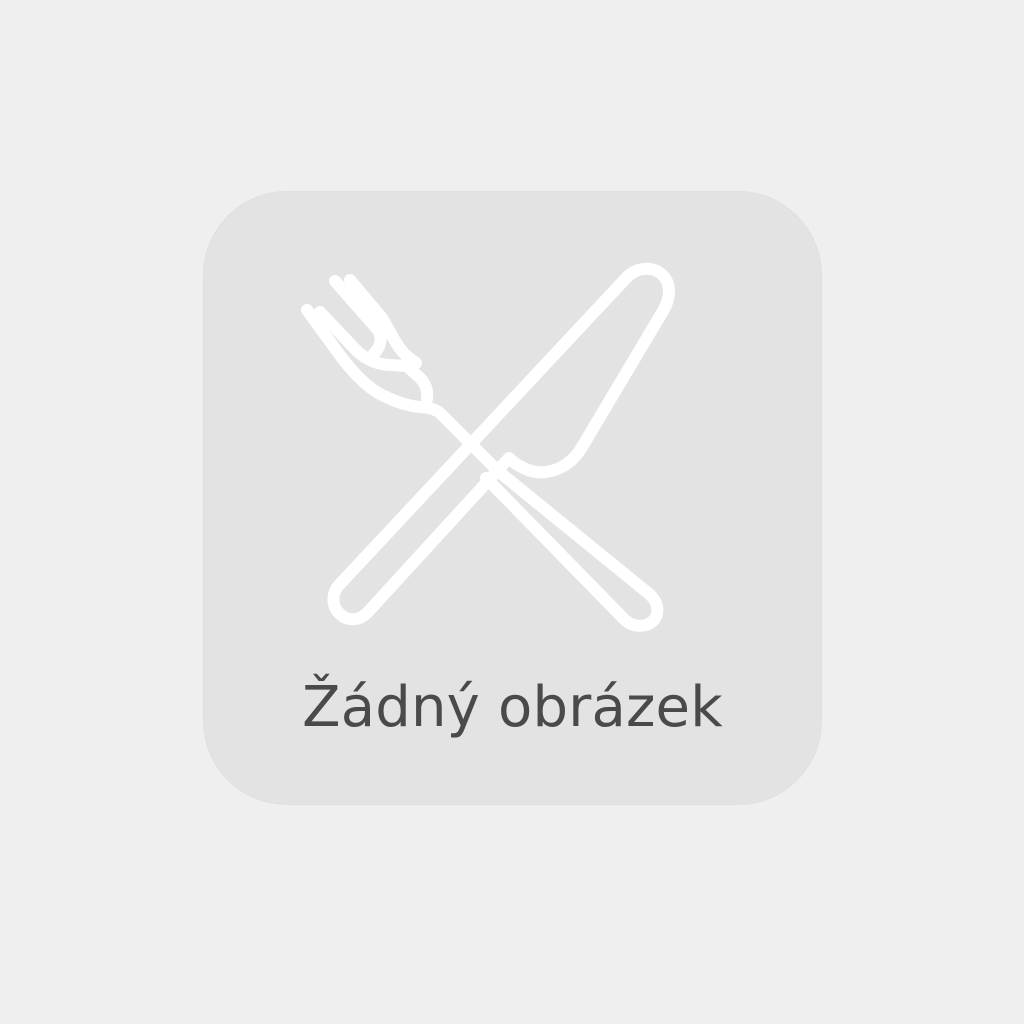 The width and height of the screenshot is (1024, 1024). I want to click on fork-and-knife-crossed-icon, so click(485, 447).